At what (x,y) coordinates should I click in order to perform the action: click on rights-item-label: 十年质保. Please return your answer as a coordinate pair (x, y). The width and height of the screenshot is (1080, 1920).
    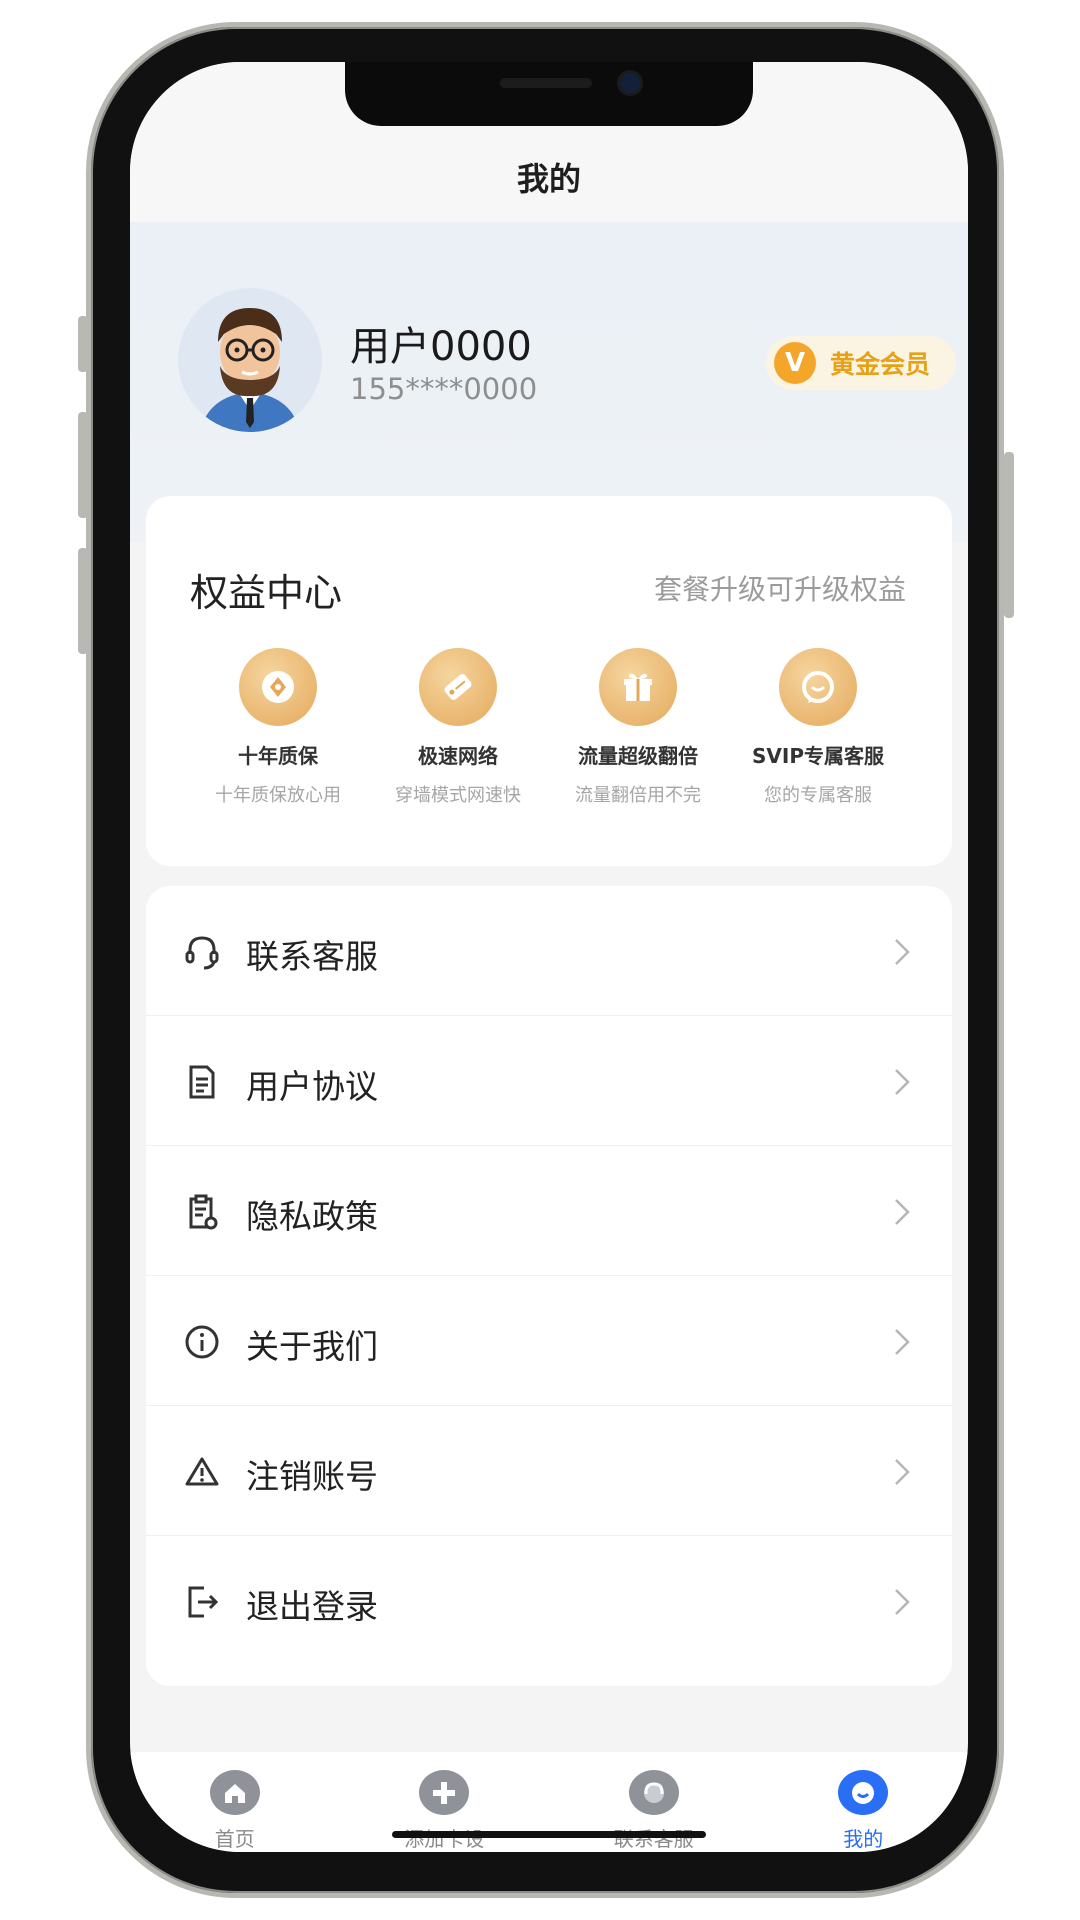
    Looking at the image, I should click on (278, 756).